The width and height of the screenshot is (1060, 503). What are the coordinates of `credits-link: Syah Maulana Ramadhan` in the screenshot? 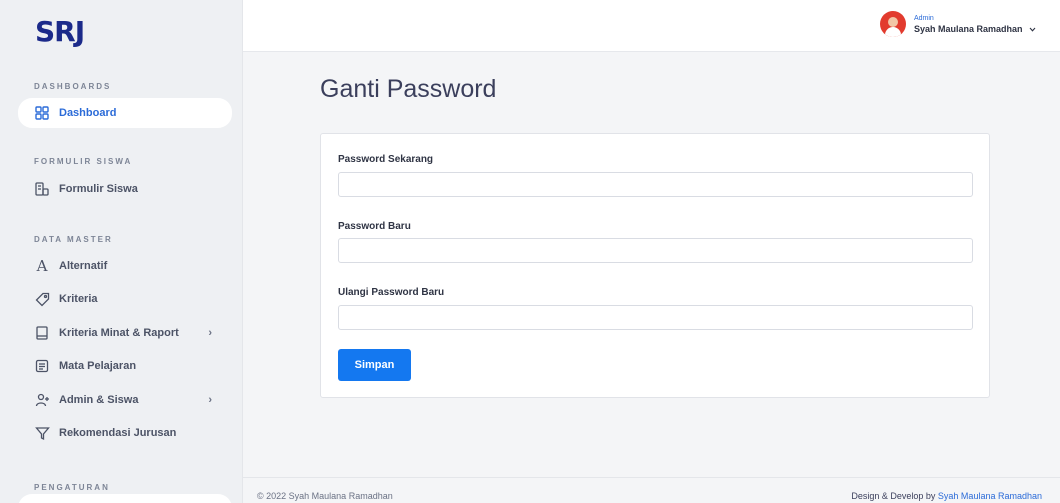 It's located at (990, 496).